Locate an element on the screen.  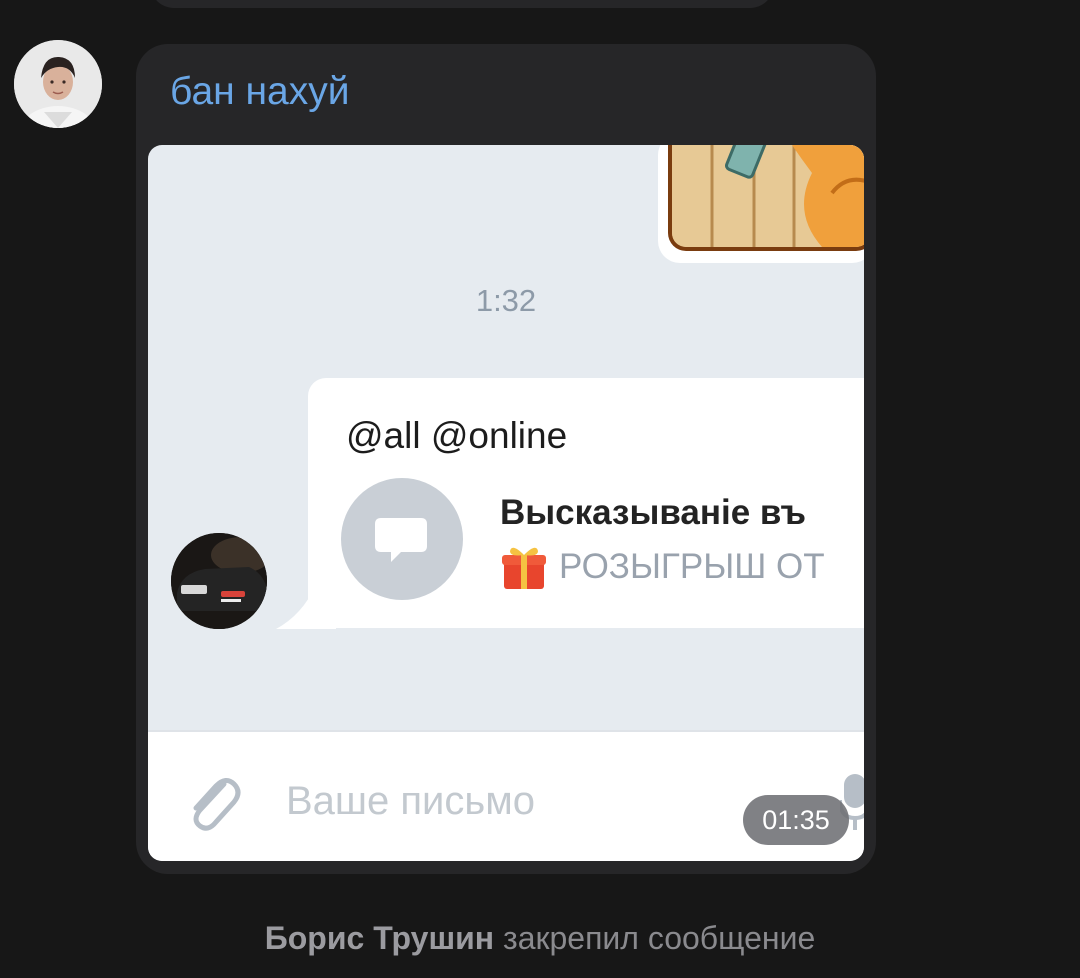
car-avatar-image is located at coordinates (219, 581).